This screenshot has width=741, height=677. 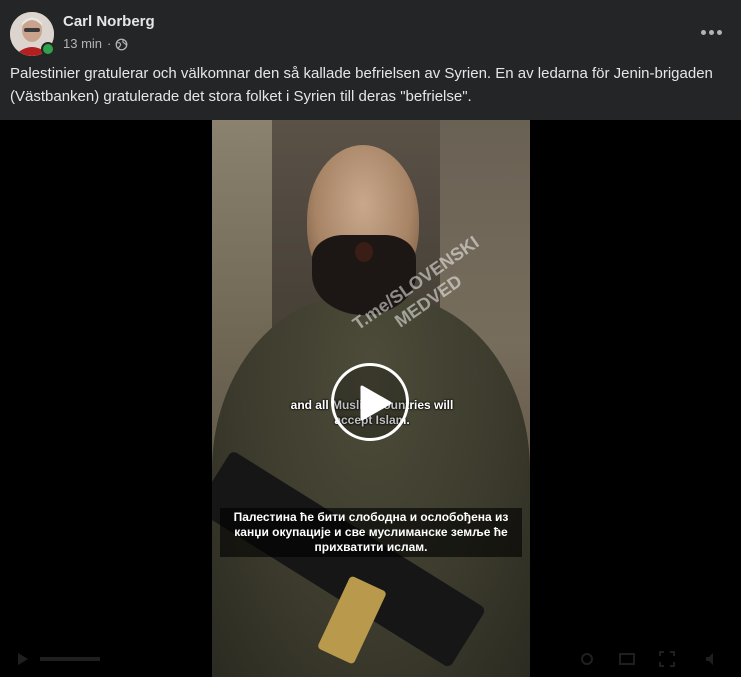 What do you see at coordinates (712, 659) in the screenshot?
I see `volume-icon` at bounding box center [712, 659].